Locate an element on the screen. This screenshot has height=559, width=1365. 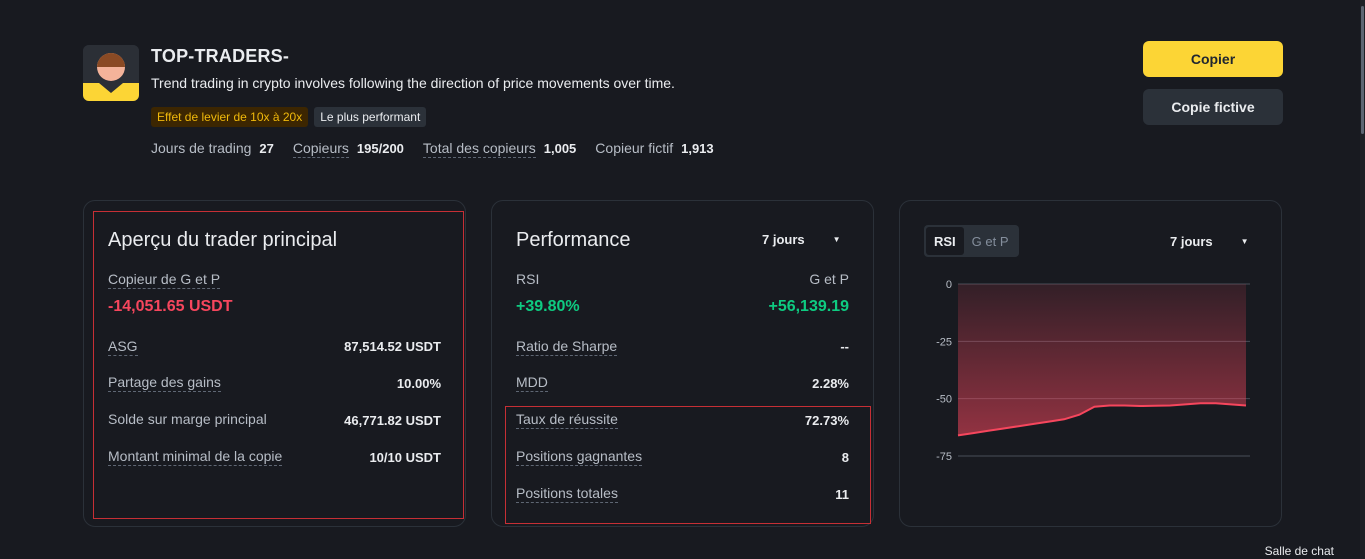
mdd-label: MDD is located at coordinates (532, 383).